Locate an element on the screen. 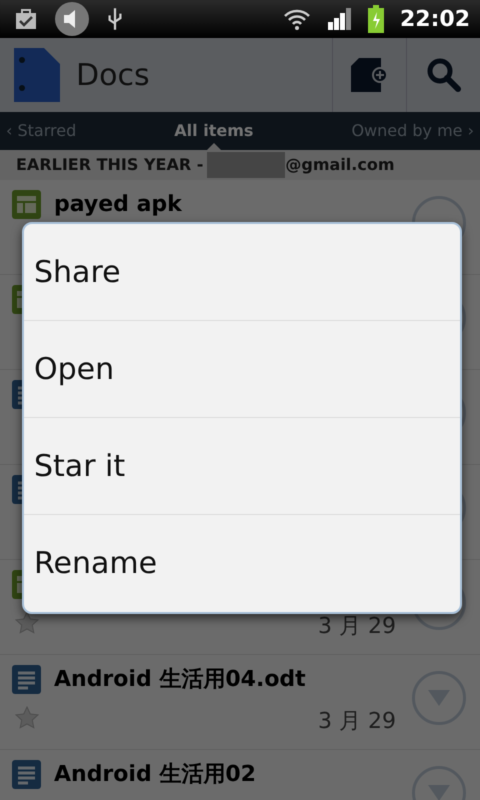 This screenshot has width=480, height=800. signal-icon is located at coordinates (340, 19).